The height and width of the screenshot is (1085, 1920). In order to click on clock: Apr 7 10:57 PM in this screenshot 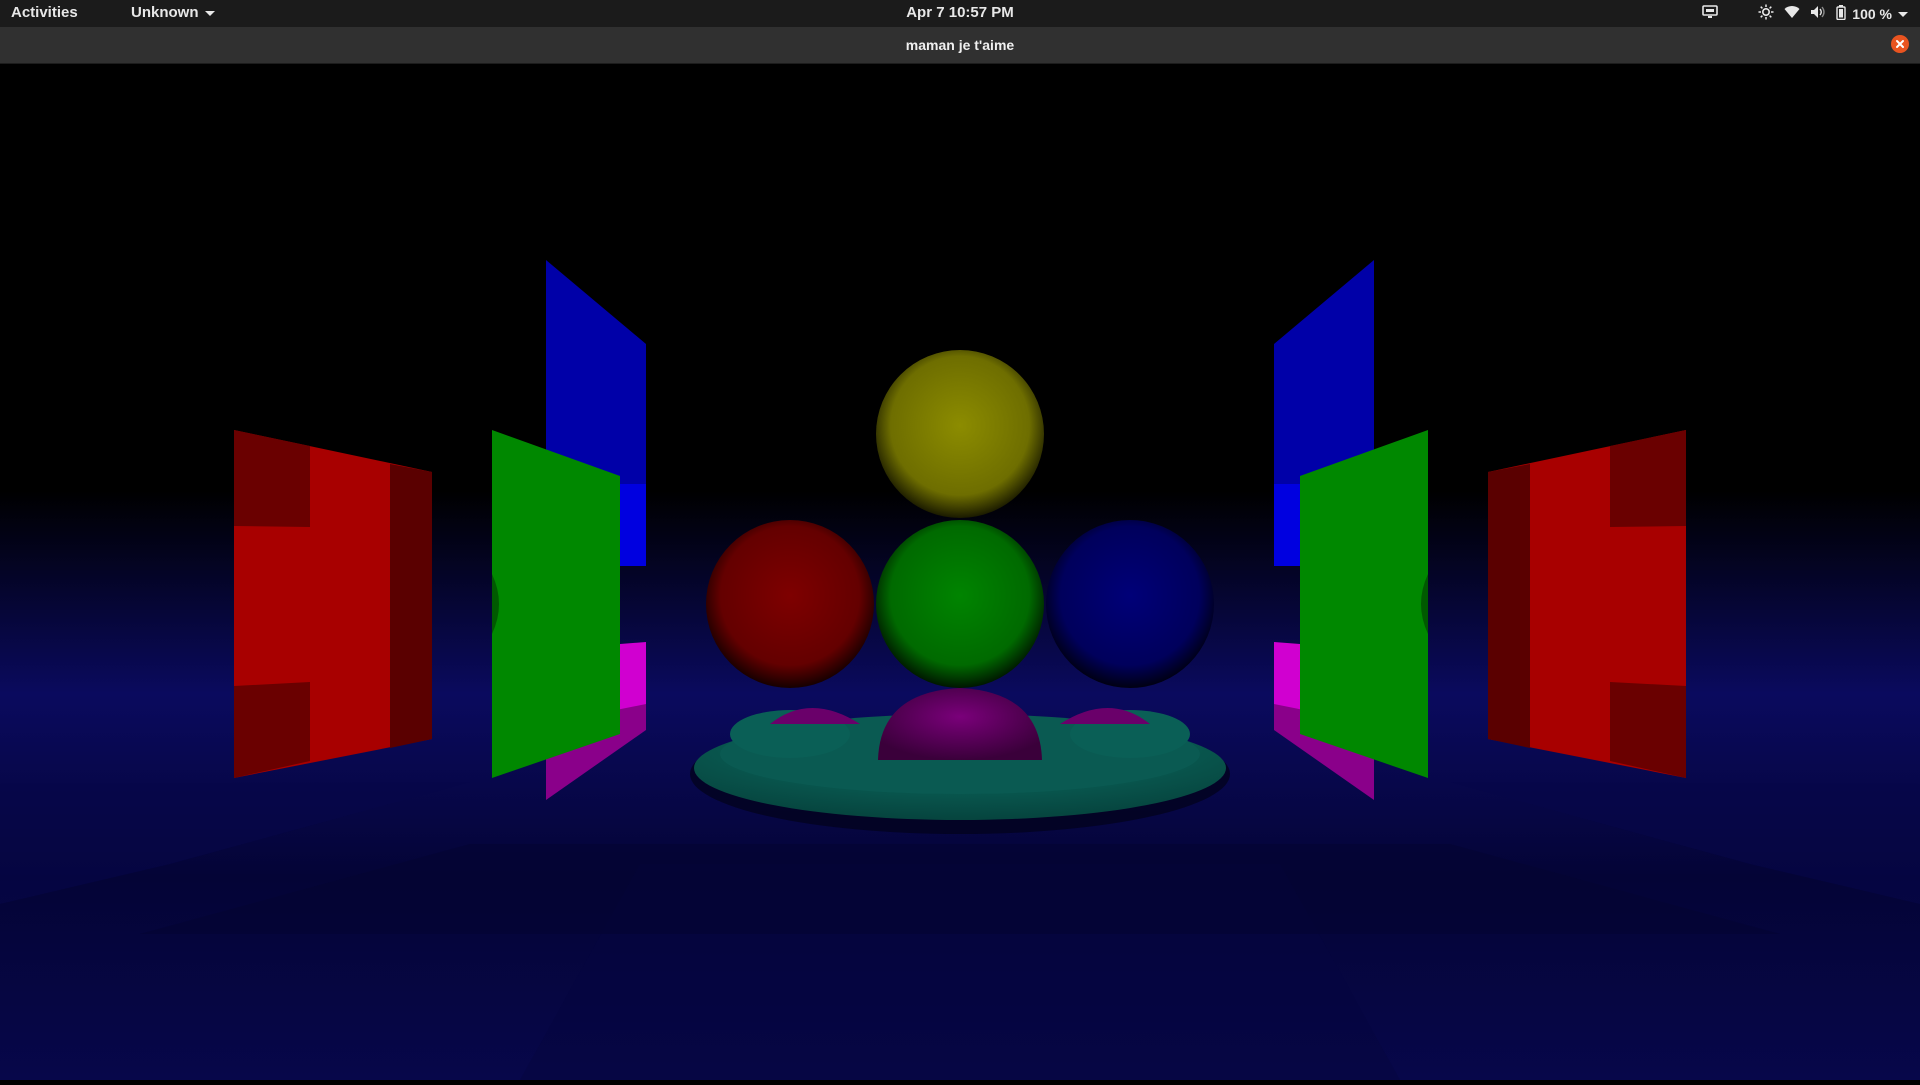, I will do `click(960, 12)`.